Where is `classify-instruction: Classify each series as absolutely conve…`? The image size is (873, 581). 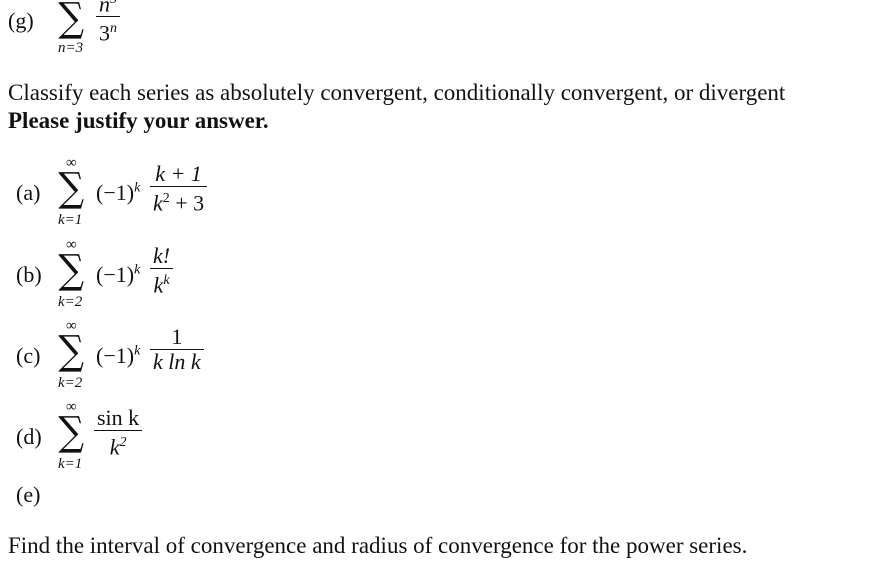
classify-instruction: Classify each series as absolutely conve… is located at coordinates (397, 92).